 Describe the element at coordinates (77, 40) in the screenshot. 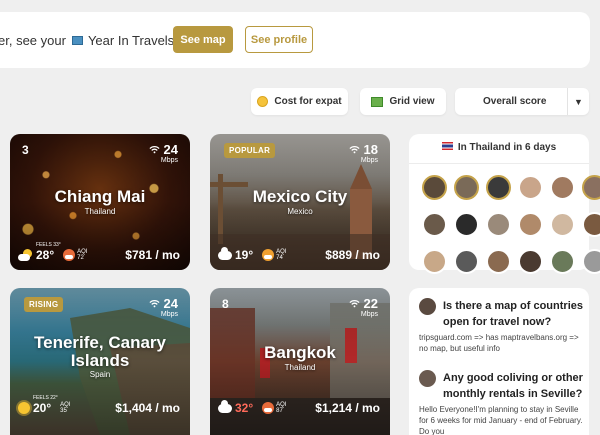

I see `world-map-icon` at that location.